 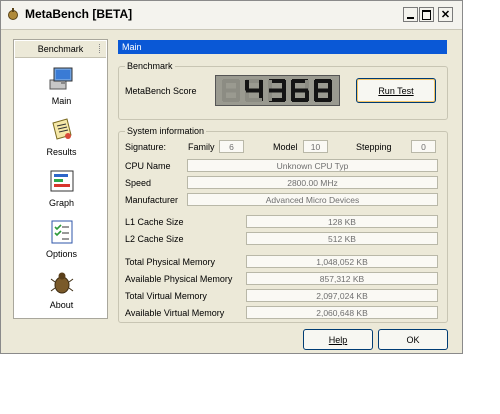 I want to click on speed-field: 2800.00 MHz, so click(x=312, y=182).